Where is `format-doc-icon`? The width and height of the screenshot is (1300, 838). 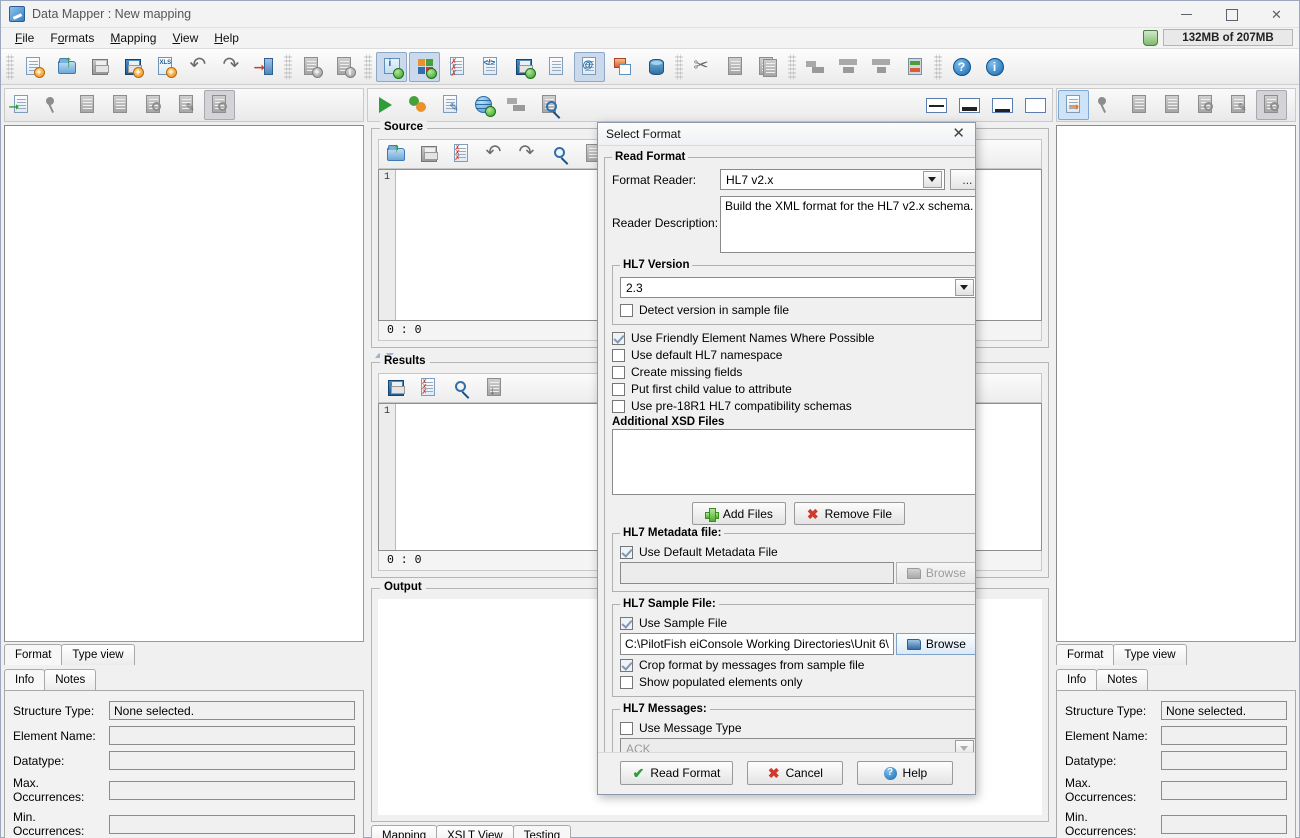 format-doc-icon is located at coordinates (556, 67).